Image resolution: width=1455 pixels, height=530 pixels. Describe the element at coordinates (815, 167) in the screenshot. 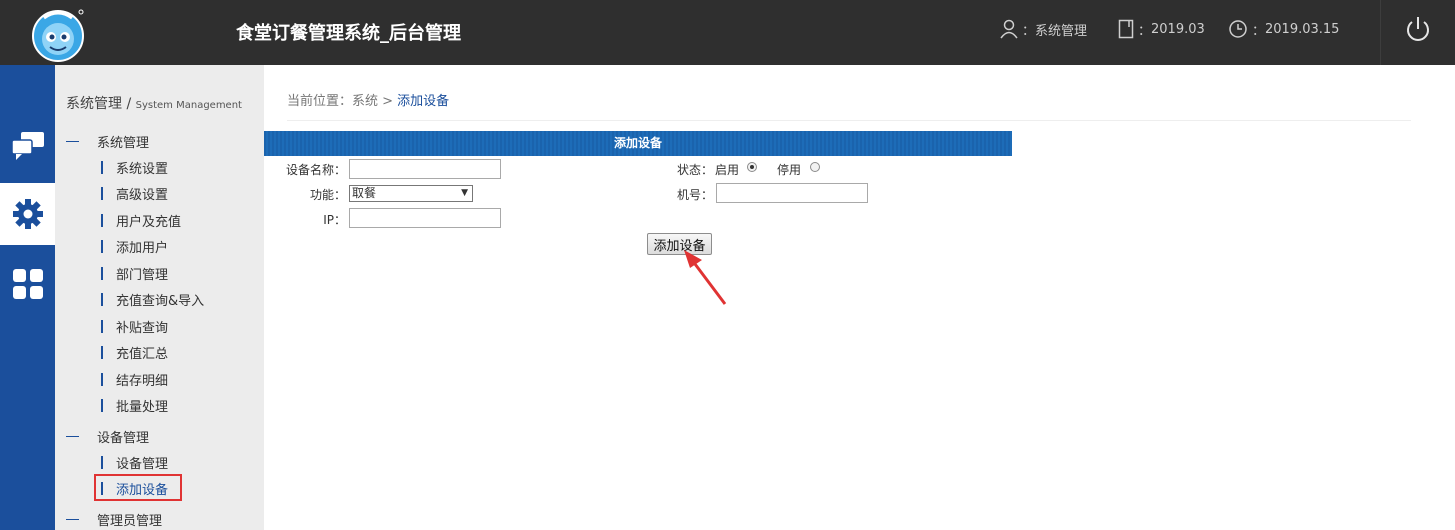

I see `status-disabled-radio` at that location.